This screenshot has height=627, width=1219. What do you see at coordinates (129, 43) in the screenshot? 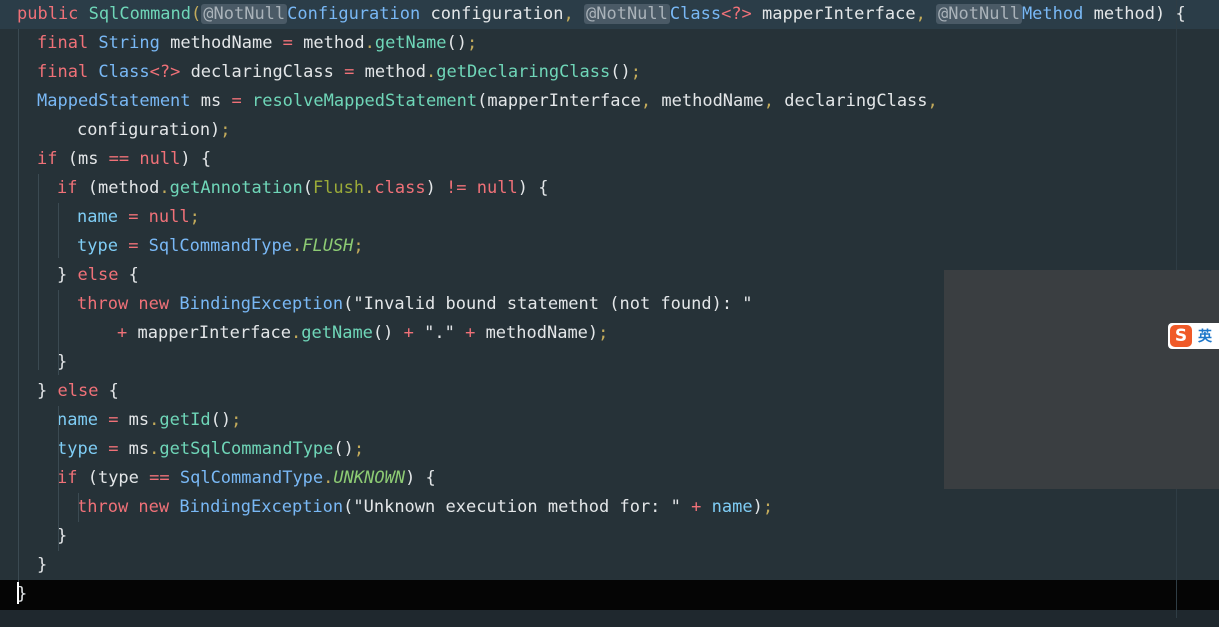
I see `code-token: String` at bounding box center [129, 43].